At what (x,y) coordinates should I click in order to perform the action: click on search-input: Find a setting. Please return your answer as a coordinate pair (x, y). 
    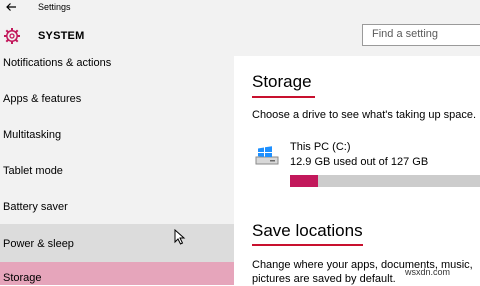
    Looking at the image, I should click on (421, 35).